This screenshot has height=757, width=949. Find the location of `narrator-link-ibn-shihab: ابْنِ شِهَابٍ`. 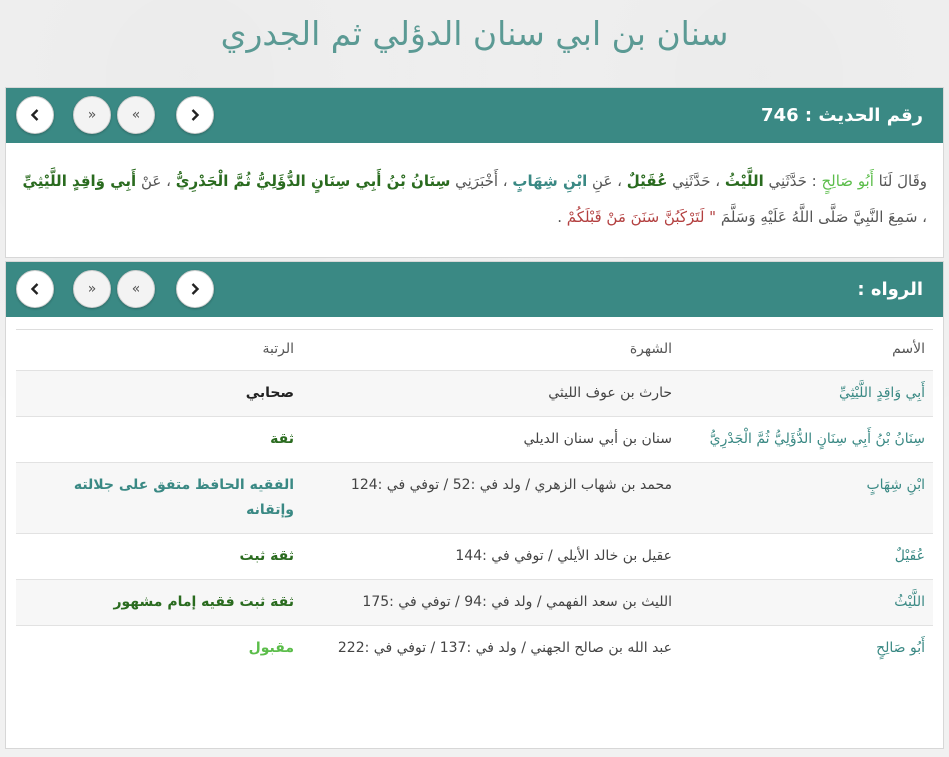

narrator-link-ibn-shihab: ابْنِ شِهَابٍ is located at coordinates (549, 181).